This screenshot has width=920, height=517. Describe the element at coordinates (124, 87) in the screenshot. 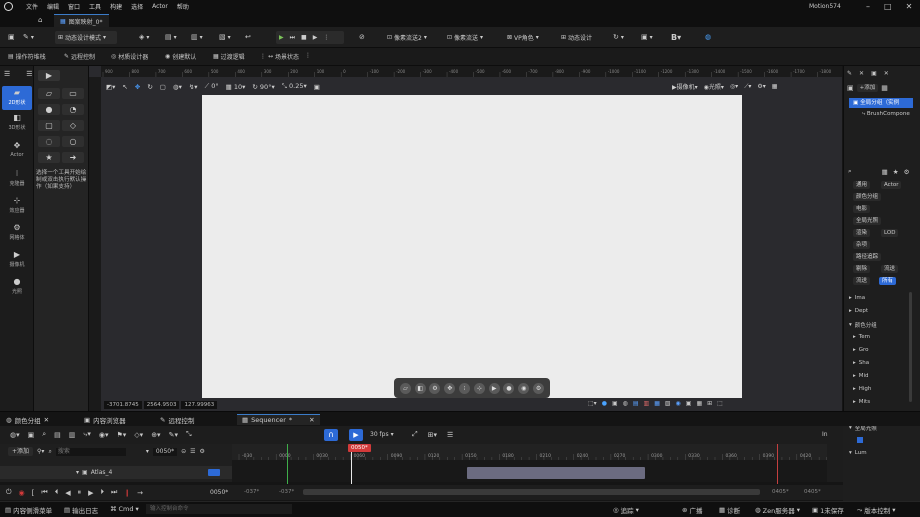

I see `select-icon: ↖` at that location.